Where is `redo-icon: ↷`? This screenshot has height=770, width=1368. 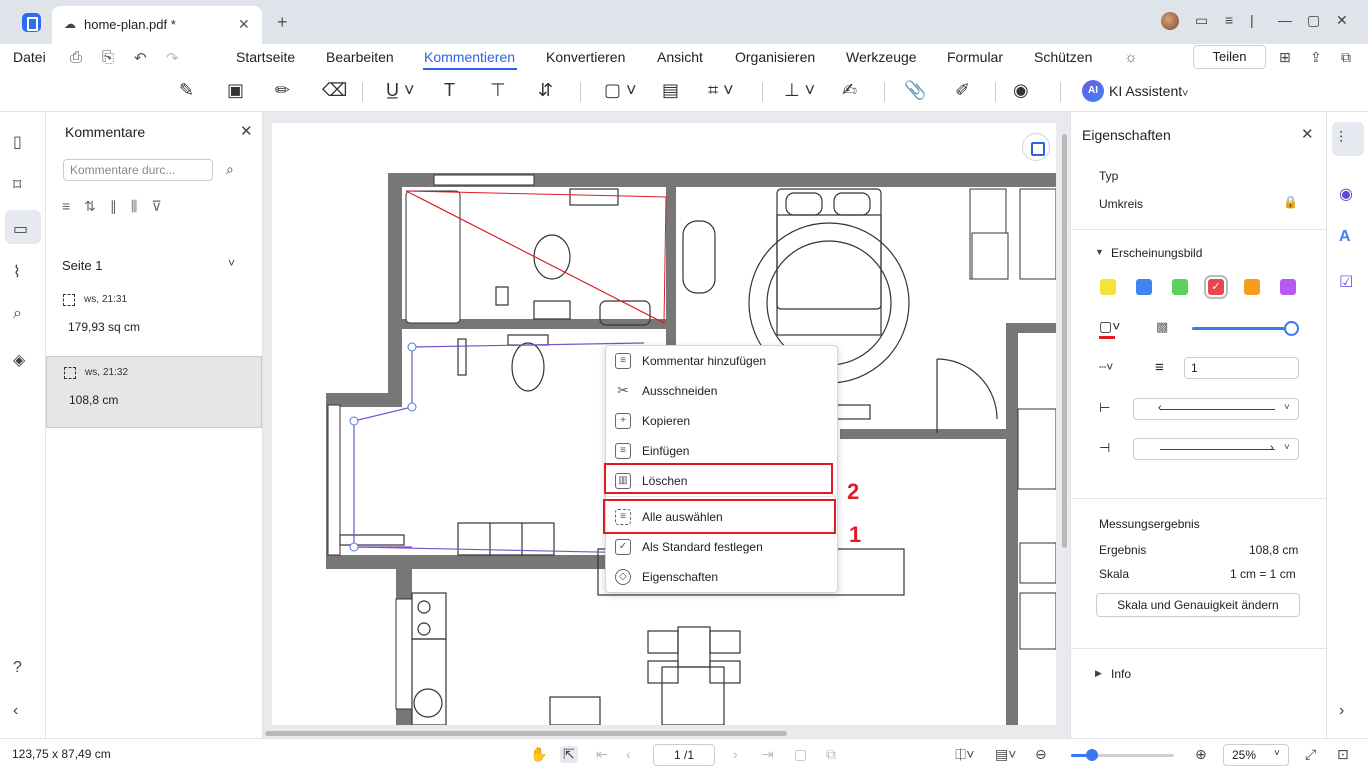 redo-icon: ↷ is located at coordinates (172, 58).